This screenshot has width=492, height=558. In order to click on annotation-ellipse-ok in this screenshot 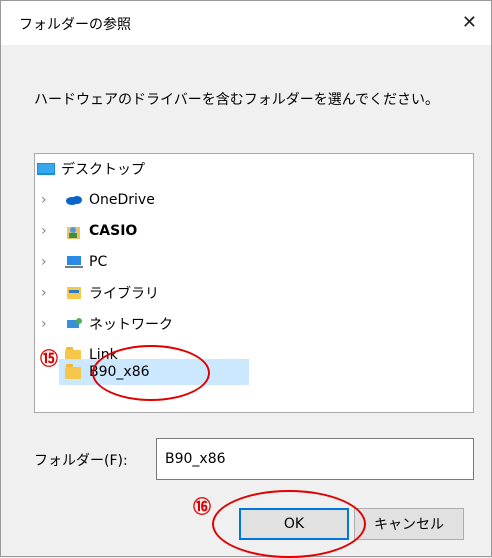, I will do `click(289, 524)`.